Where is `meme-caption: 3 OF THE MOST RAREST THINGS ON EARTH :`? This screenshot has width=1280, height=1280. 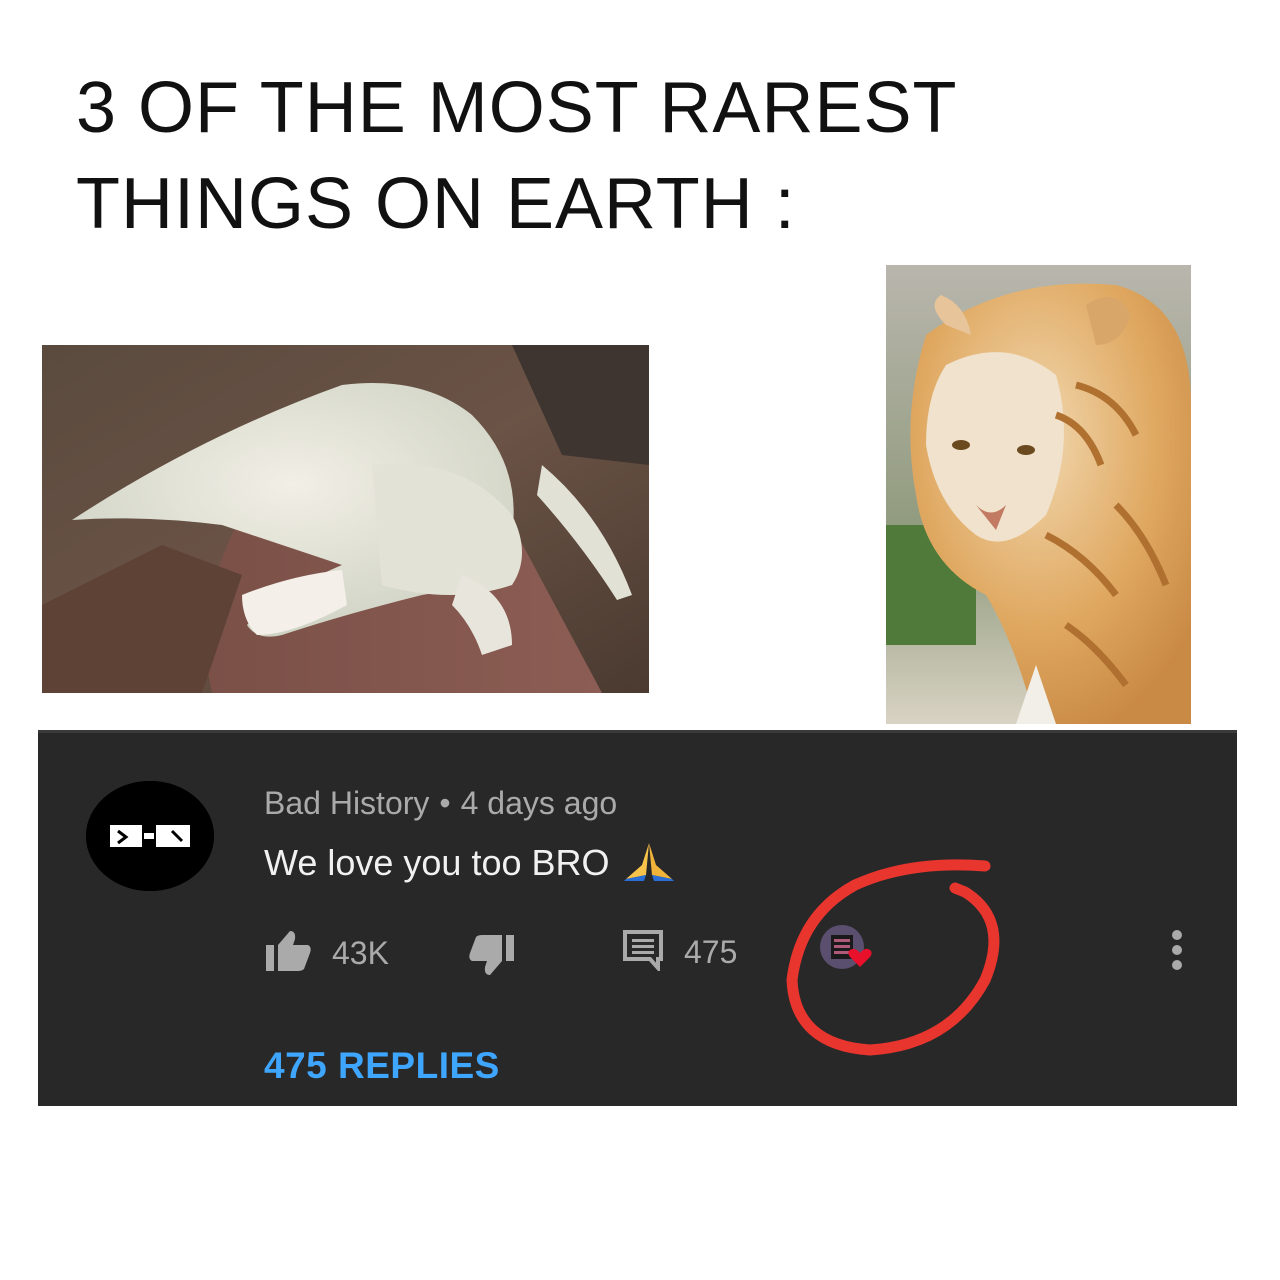 meme-caption: 3 OF THE MOST RAREST THINGS ON EARTH : is located at coordinates (576, 156).